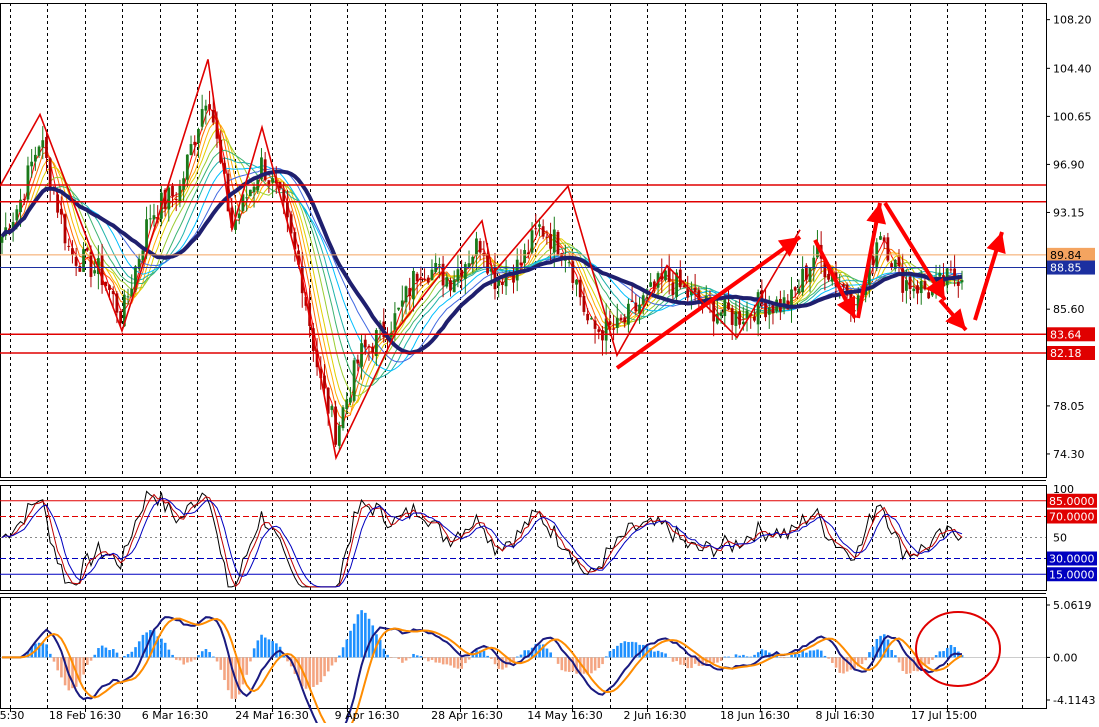  I want to click on y-tick-label: 108.20, so click(1072, 20).